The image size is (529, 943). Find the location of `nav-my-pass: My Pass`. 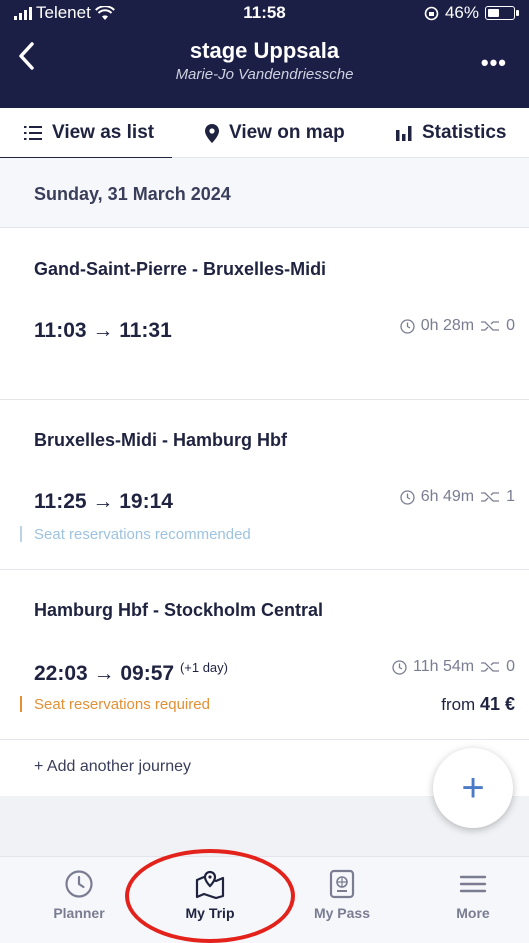

nav-my-pass: My Pass is located at coordinates (342, 895).